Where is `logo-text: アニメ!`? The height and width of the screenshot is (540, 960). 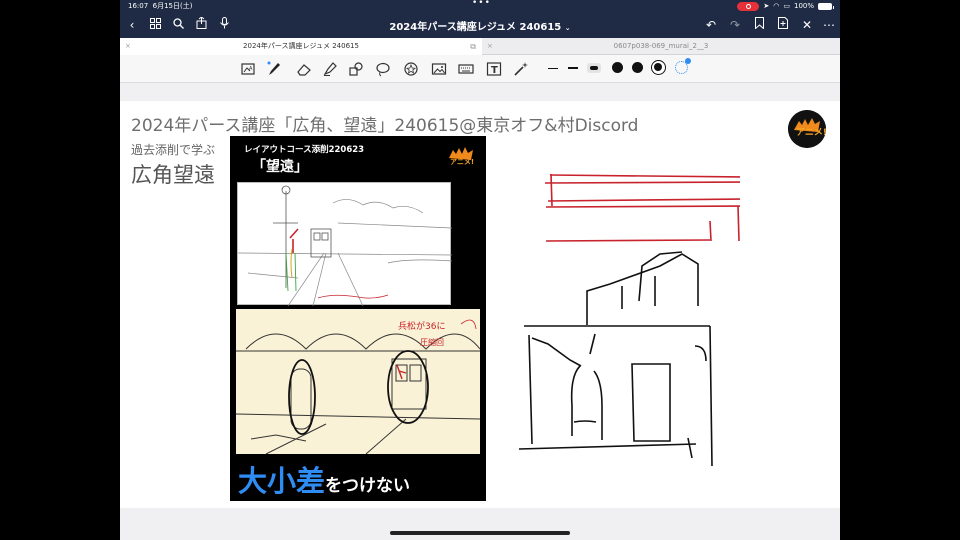 logo-text: アニメ! is located at coordinates (811, 132).